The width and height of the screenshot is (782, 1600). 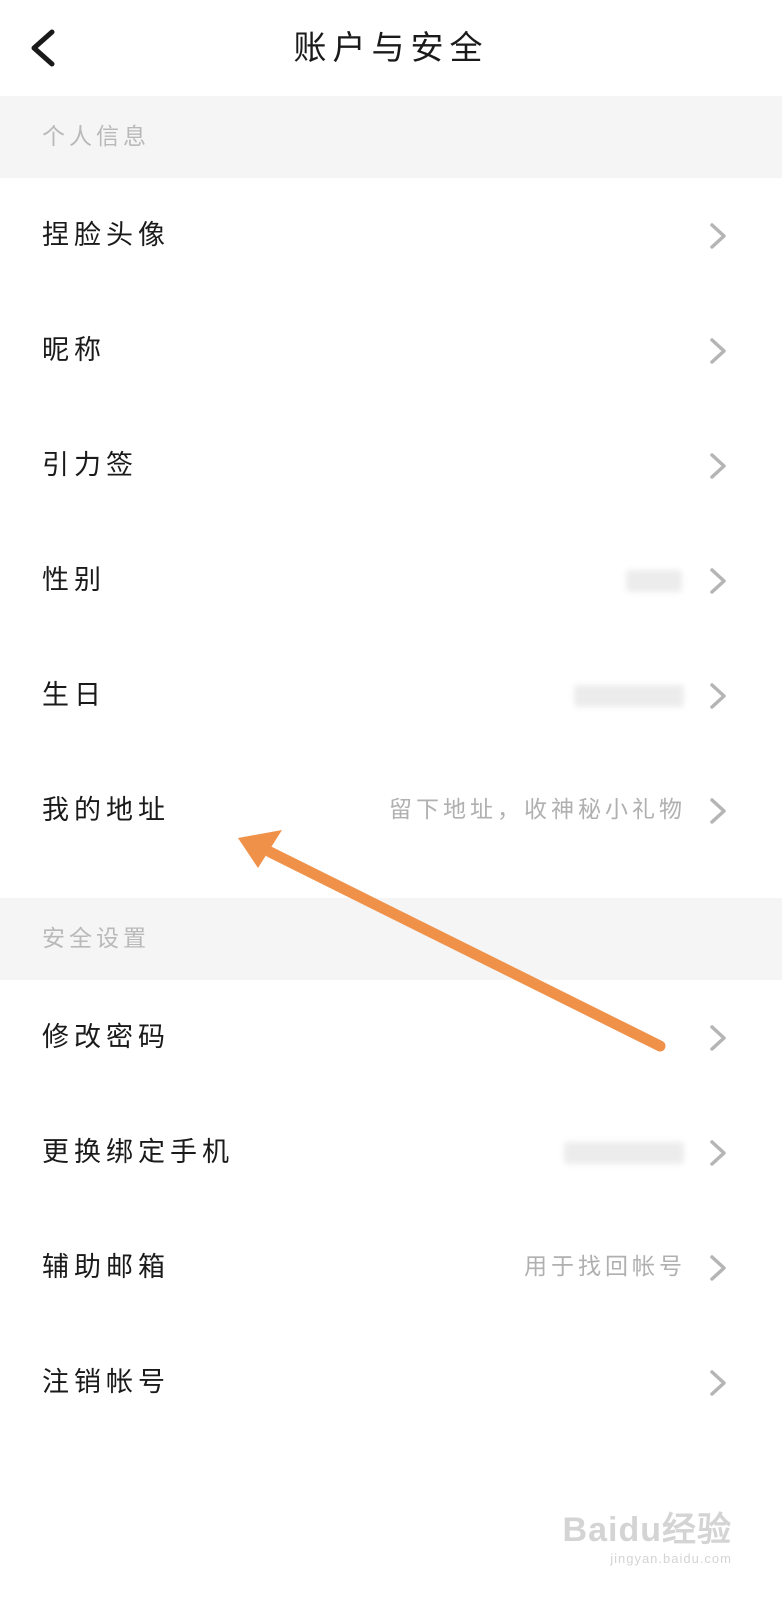 I want to click on row-address: 我的地址 留下地址，收神秘小礼物, so click(x=391, y=810).